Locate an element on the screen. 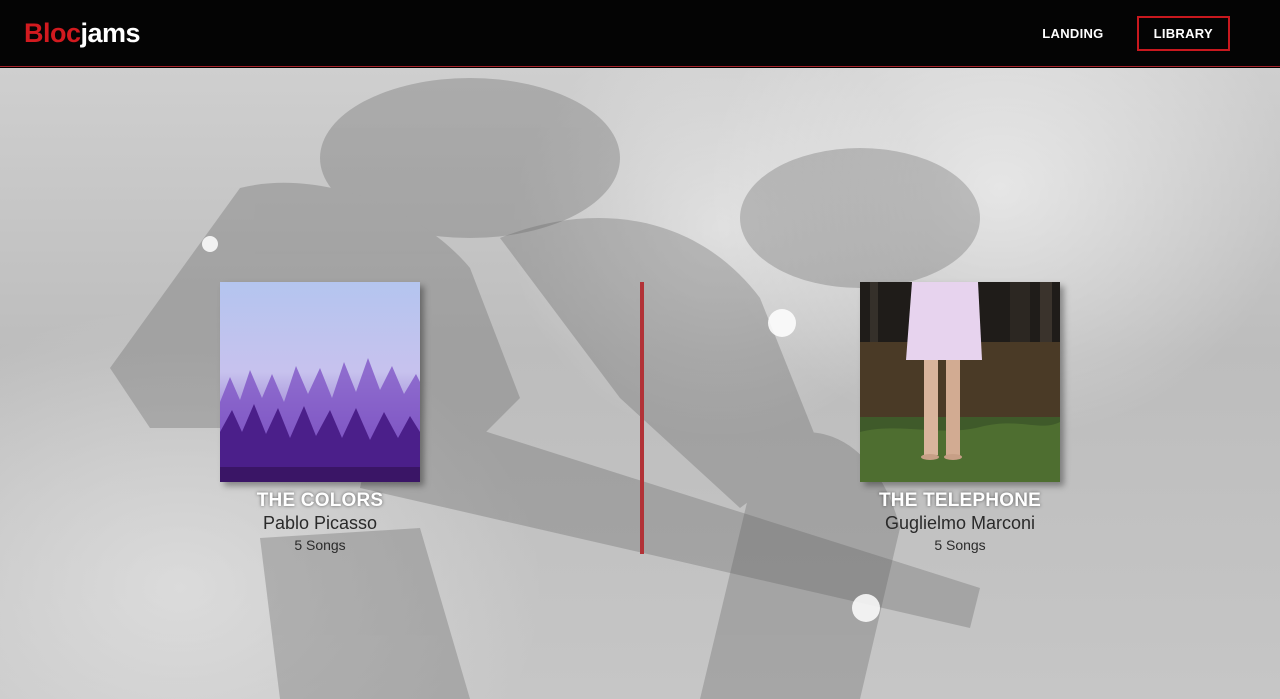 The image size is (1280, 699). logo-bloc: Bloc is located at coordinates (52, 32).